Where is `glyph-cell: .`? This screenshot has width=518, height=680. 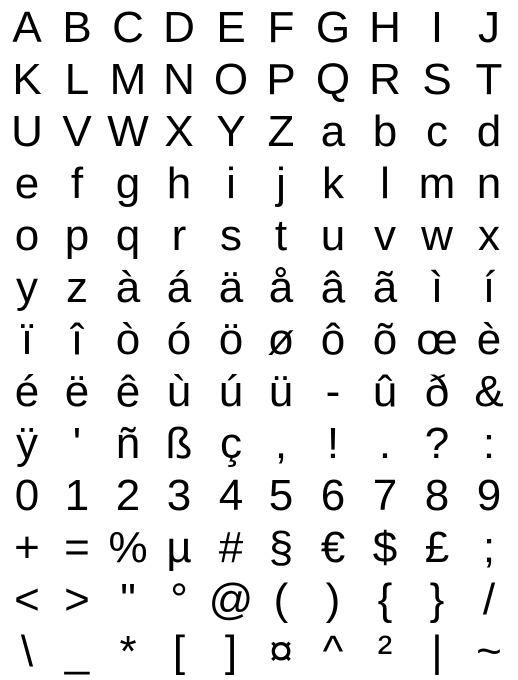
glyph-cell: . is located at coordinates (385, 443).